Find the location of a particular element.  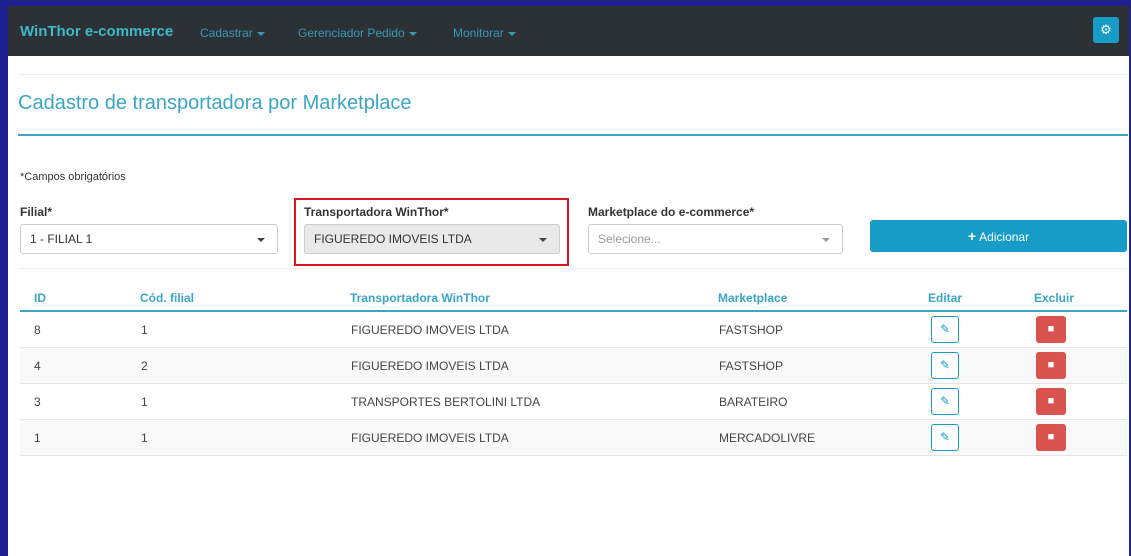

column-header-excluir: Excluir is located at coordinates (1054, 298).